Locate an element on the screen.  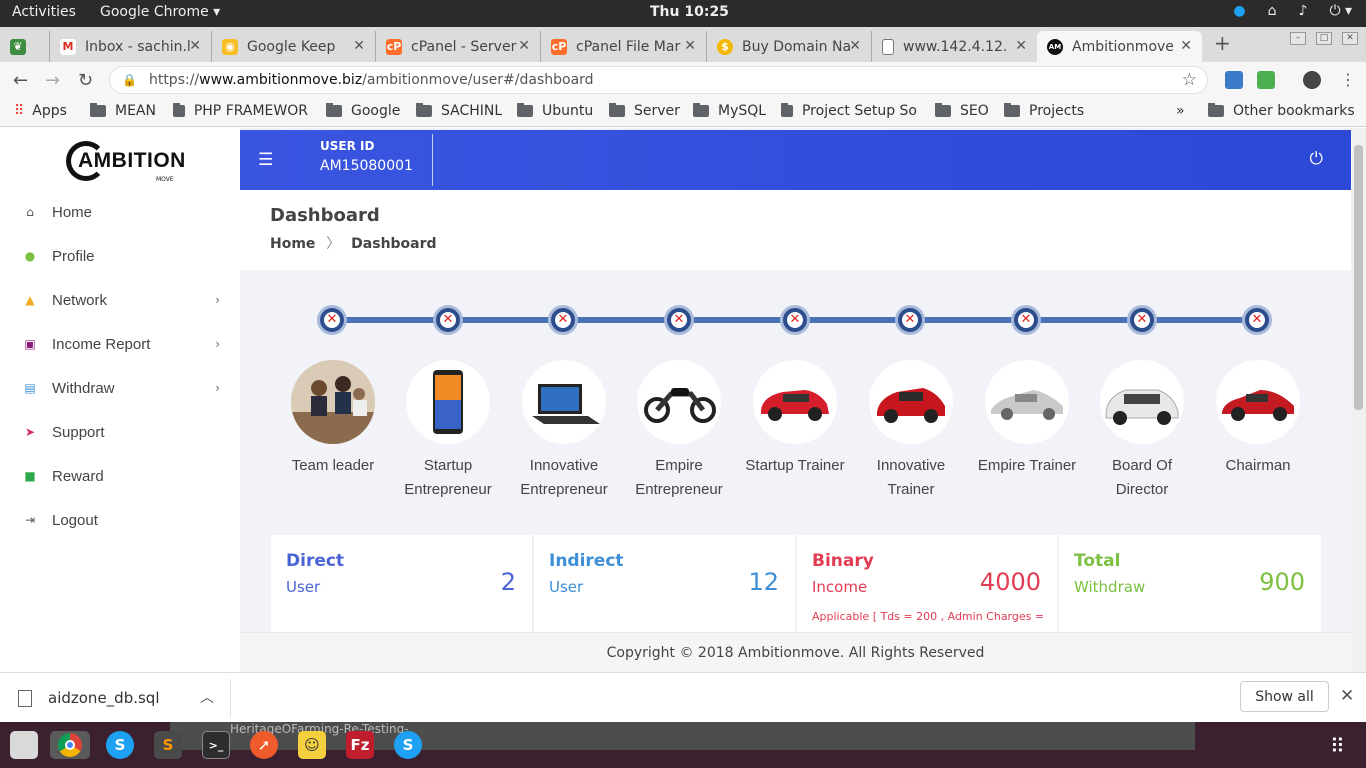
sidebar-item-support: ➤ Support is located at coordinates (120, 432).